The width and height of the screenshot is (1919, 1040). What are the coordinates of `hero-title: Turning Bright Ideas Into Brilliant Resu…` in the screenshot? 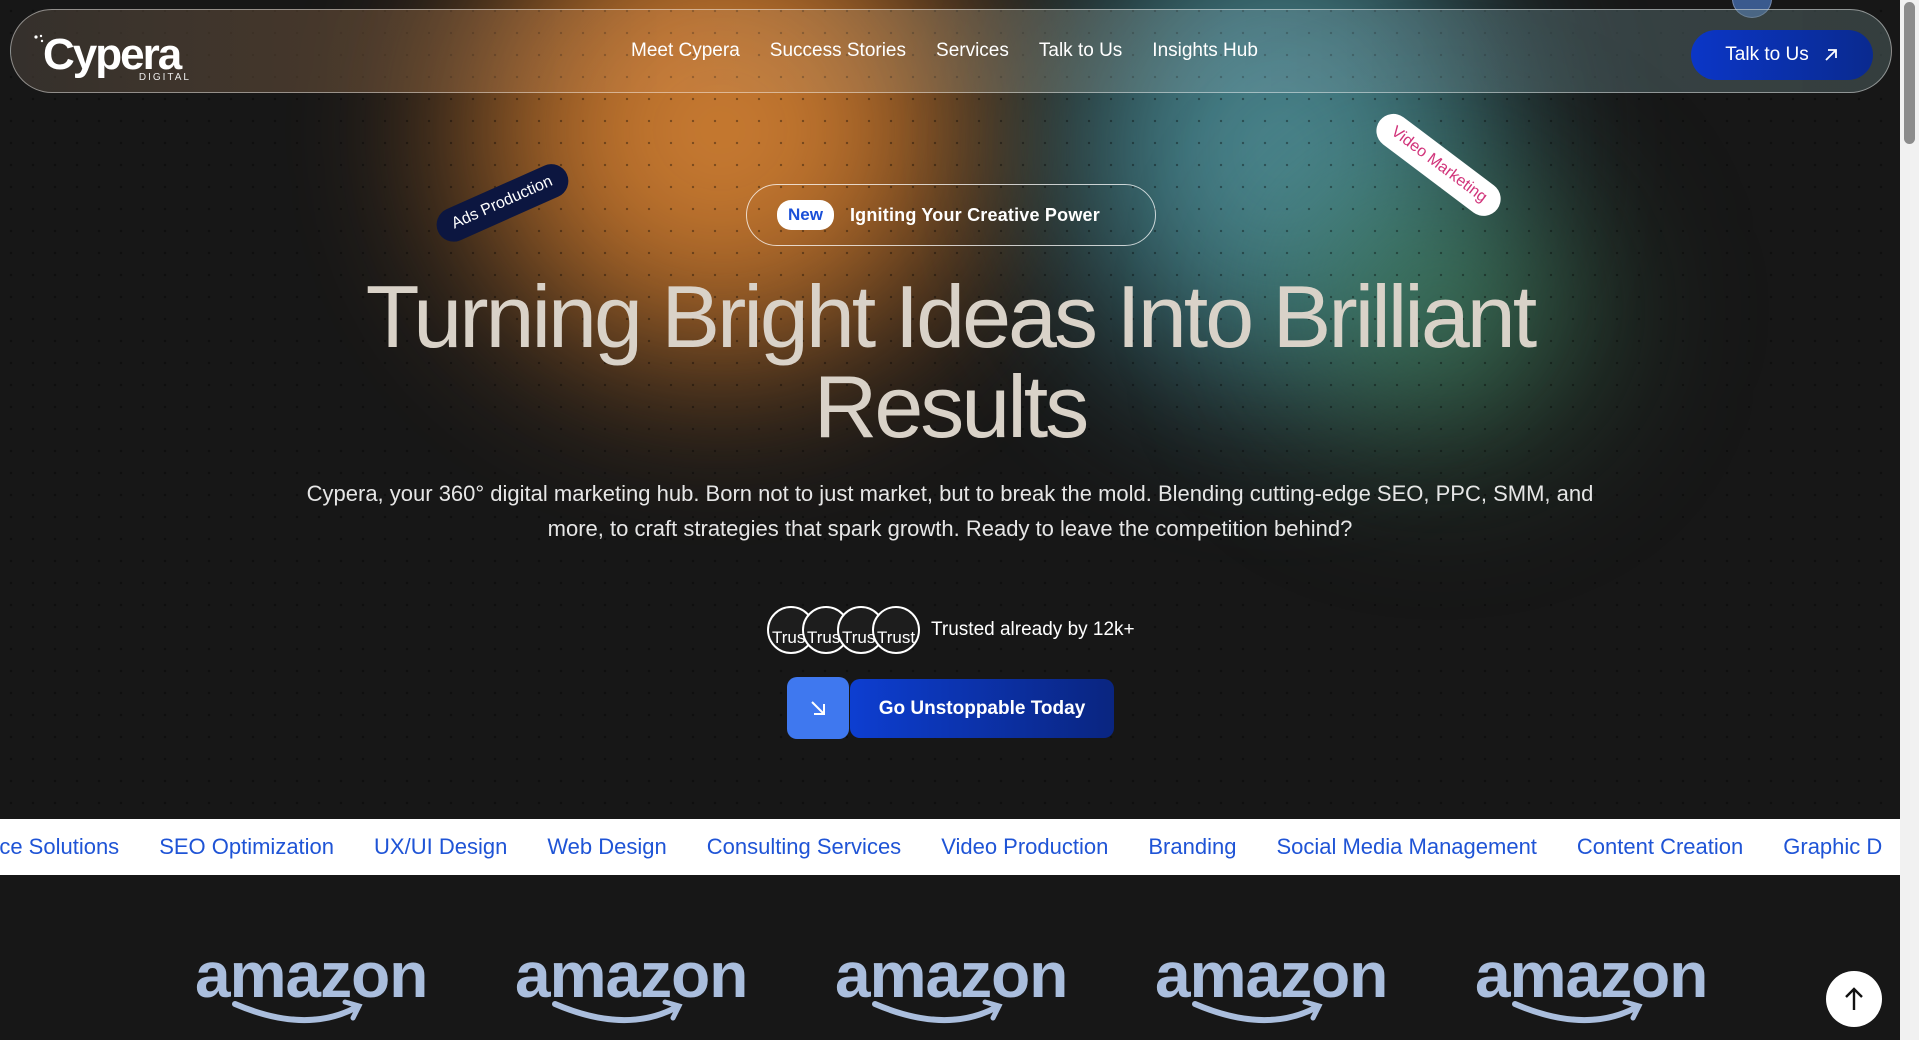 It's located at (951, 361).